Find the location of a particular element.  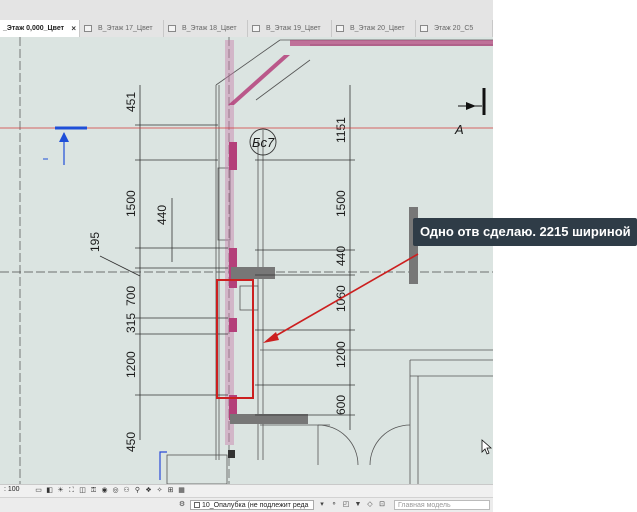

close-icon: × is located at coordinates (73, 28).